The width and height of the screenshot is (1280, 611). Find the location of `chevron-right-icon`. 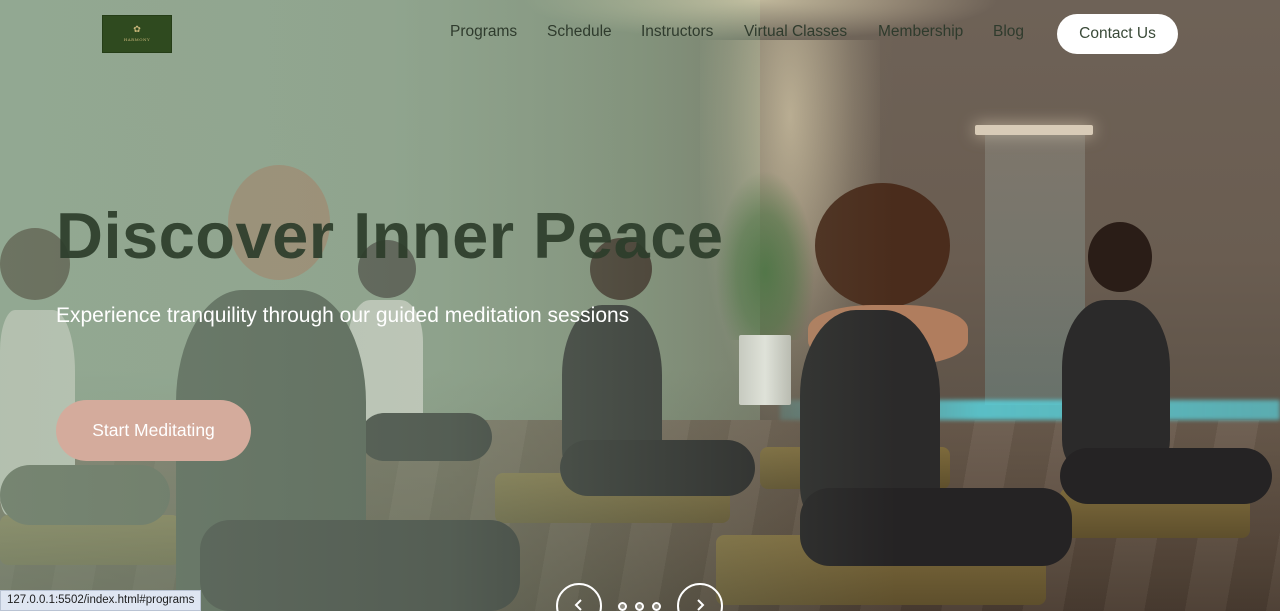

chevron-right-icon is located at coordinates (700, 604).